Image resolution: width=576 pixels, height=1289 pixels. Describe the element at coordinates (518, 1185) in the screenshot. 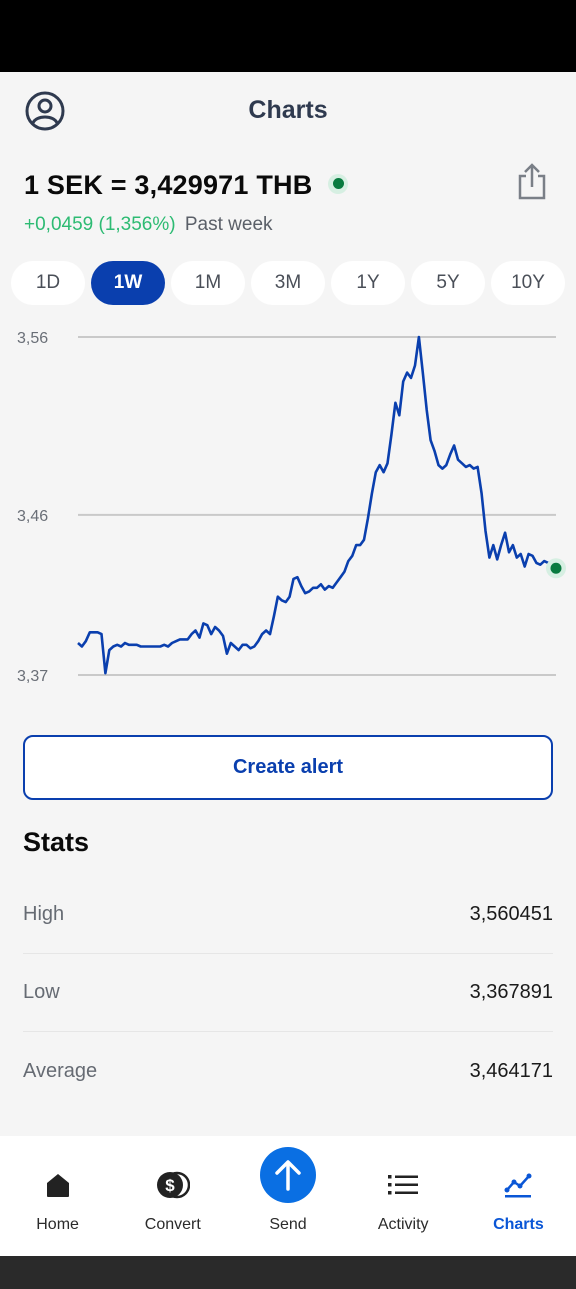

I see `charts-icon` at that location.